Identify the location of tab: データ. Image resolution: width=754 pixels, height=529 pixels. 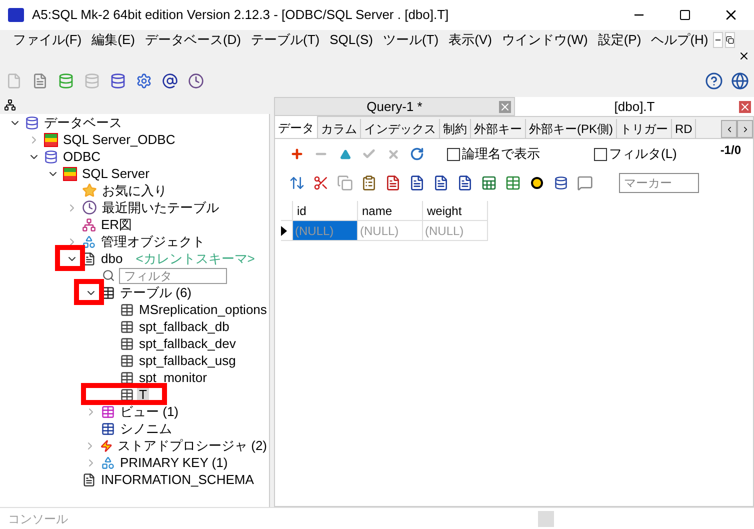
(296, 127).